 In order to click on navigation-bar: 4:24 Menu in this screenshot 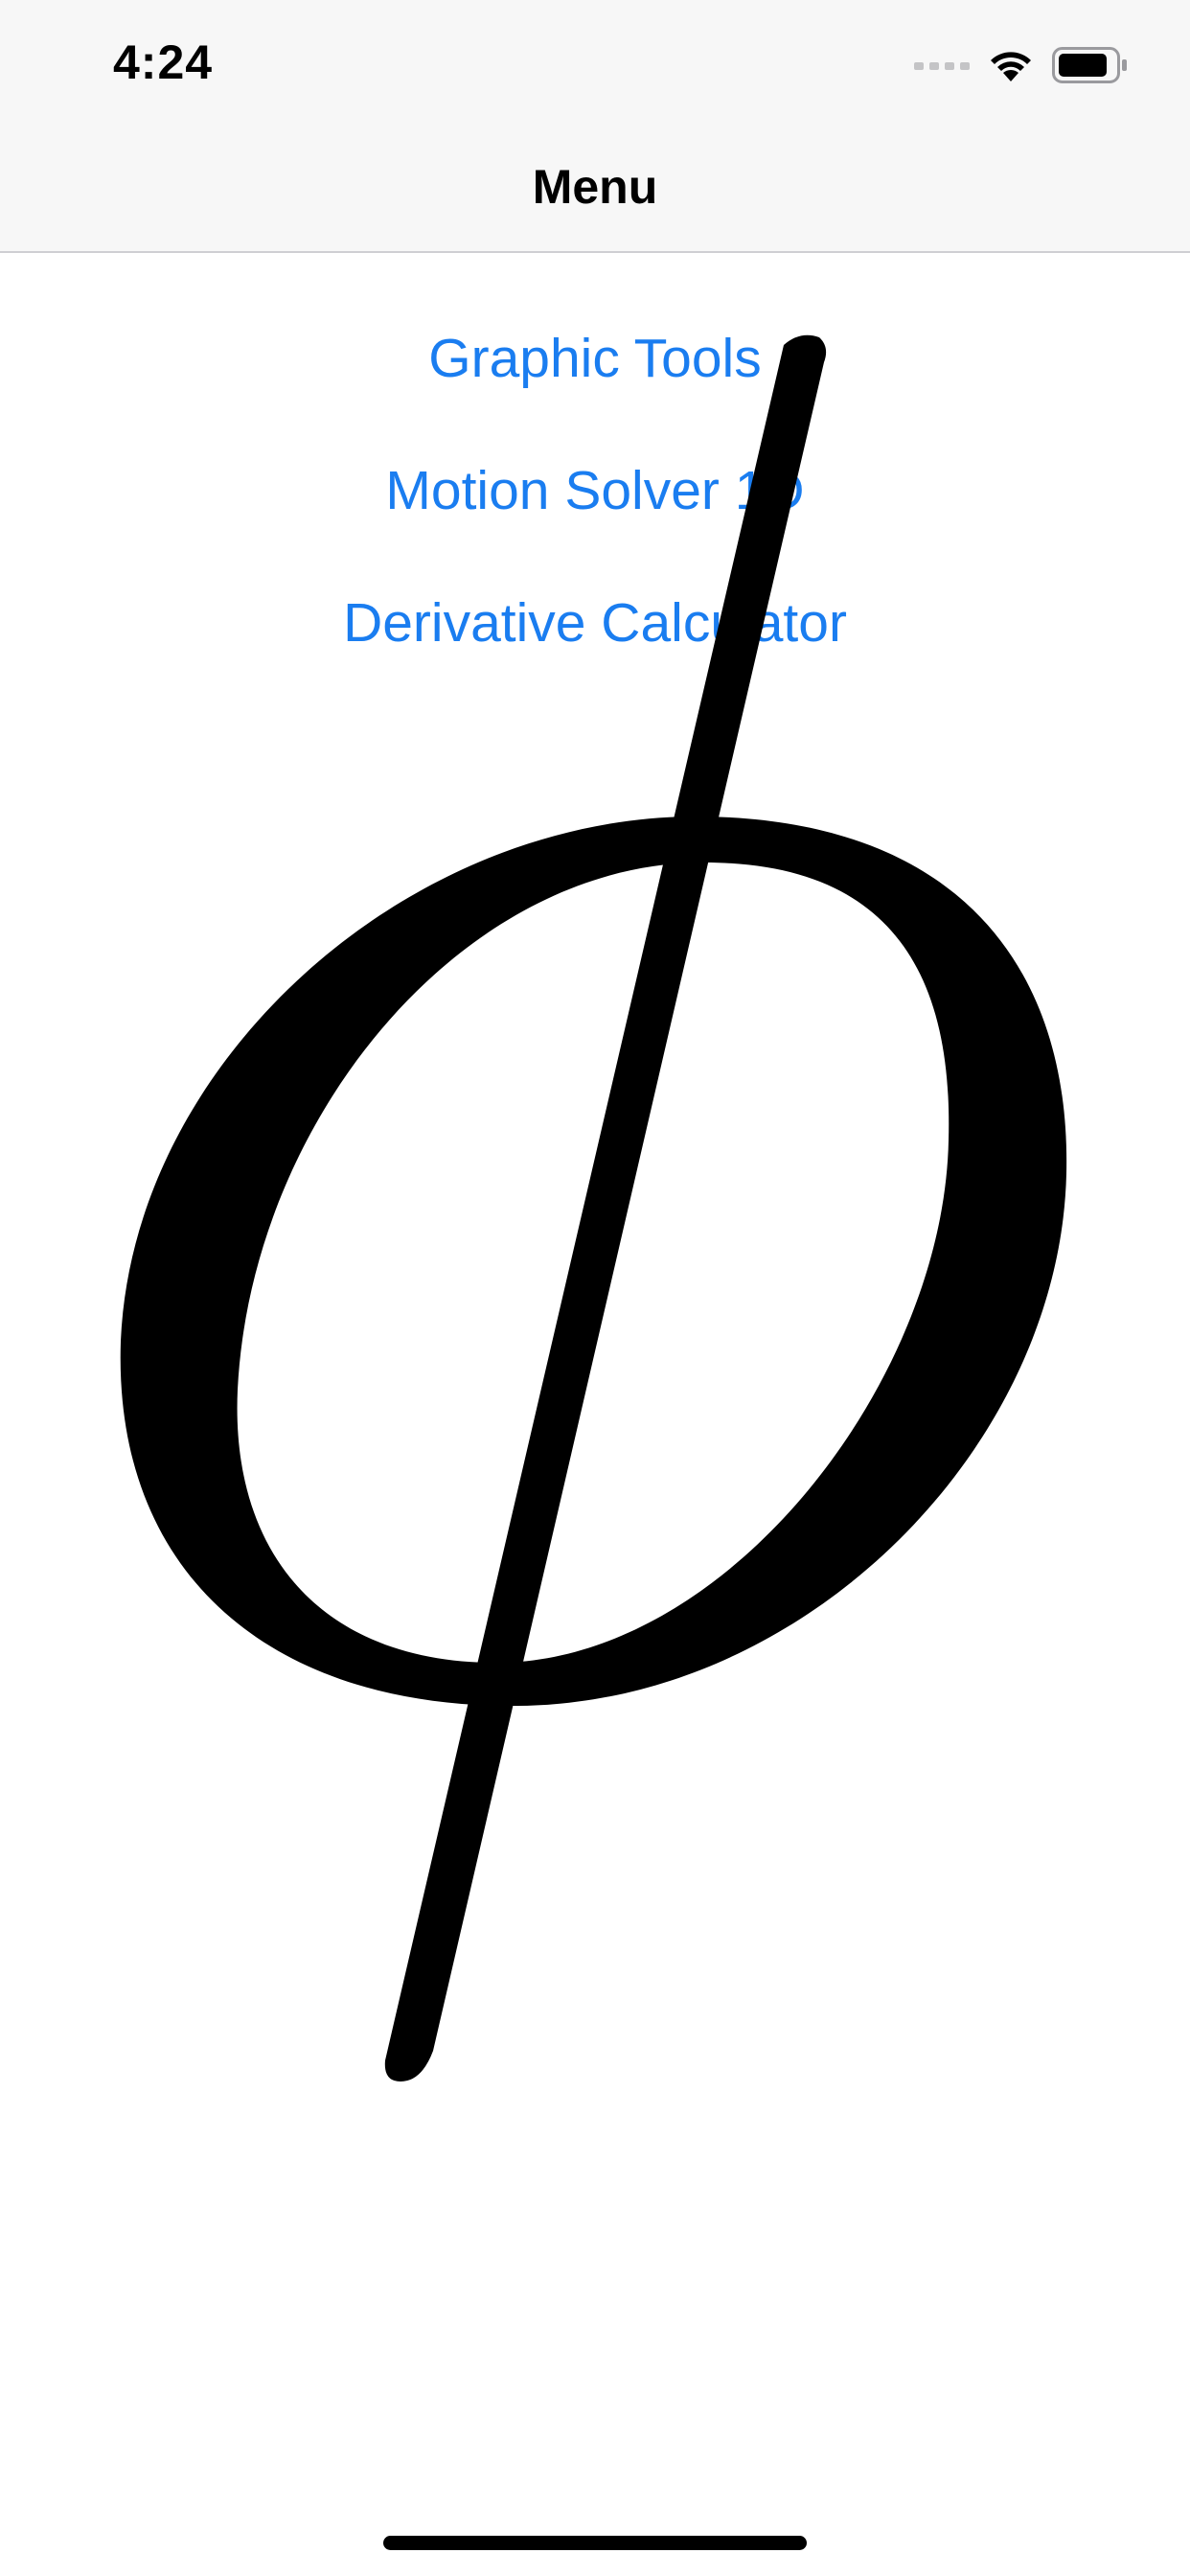, I will do `click(595, 126)`.